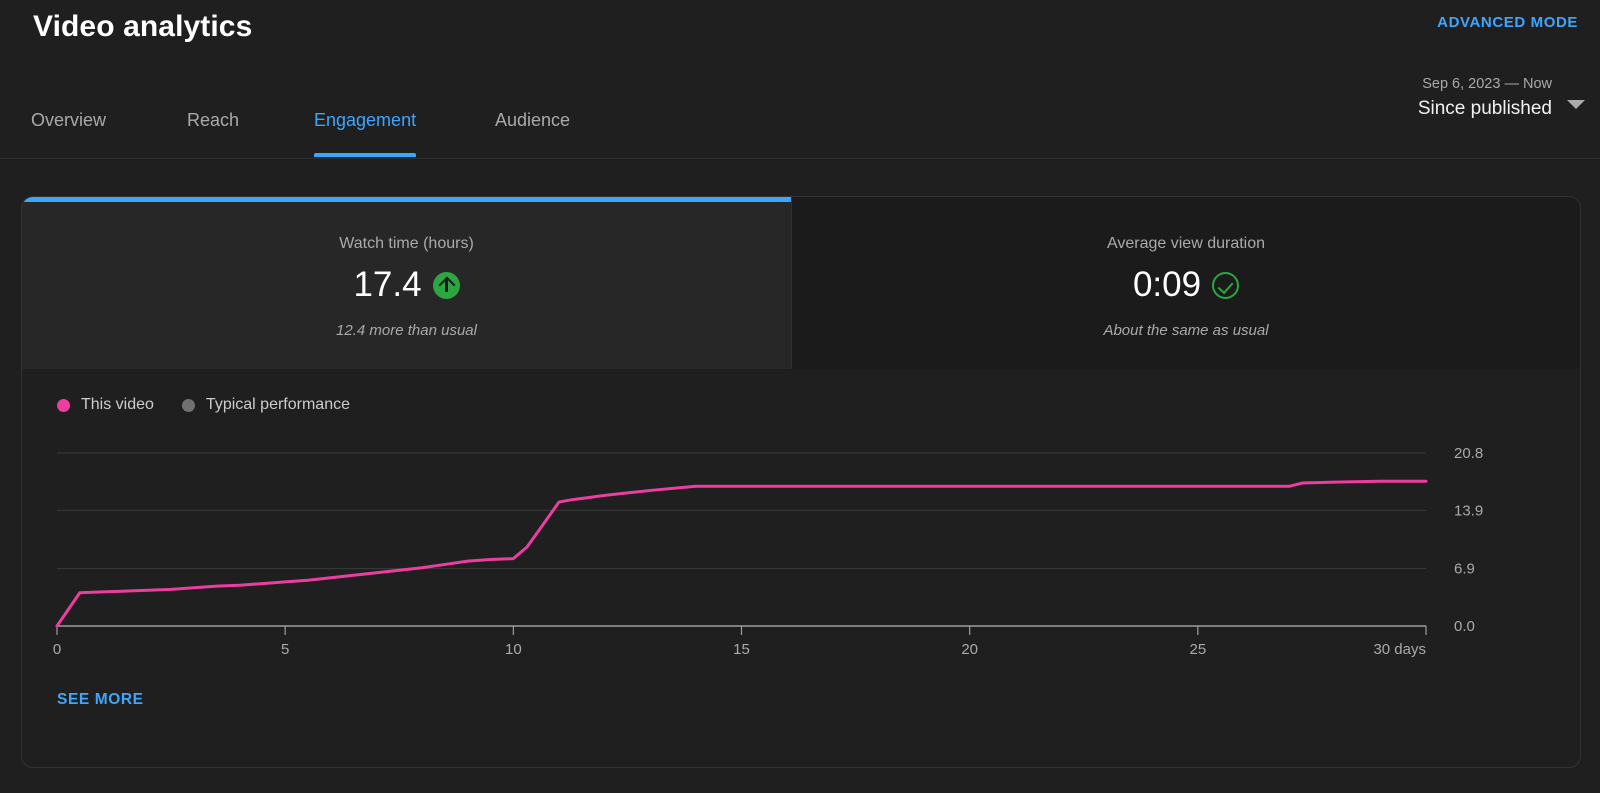 This screenshot has width=1600, height=793. What do you see at coordinates (1468, 453) in the screenshot?
I see `y-axis-tick-label: 20.8` at bounding box center [1468, 453].